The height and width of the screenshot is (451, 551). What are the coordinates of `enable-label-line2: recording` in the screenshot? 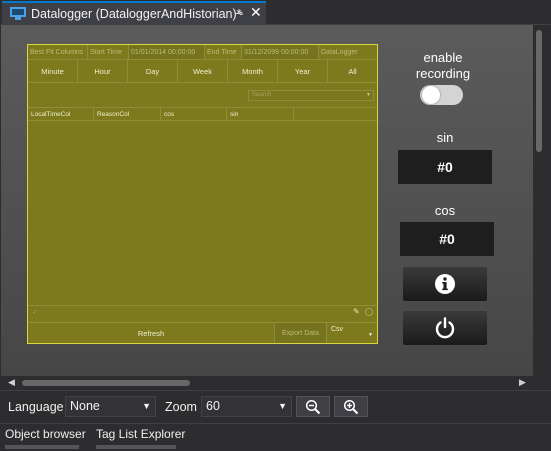 It's located at (443, 73).